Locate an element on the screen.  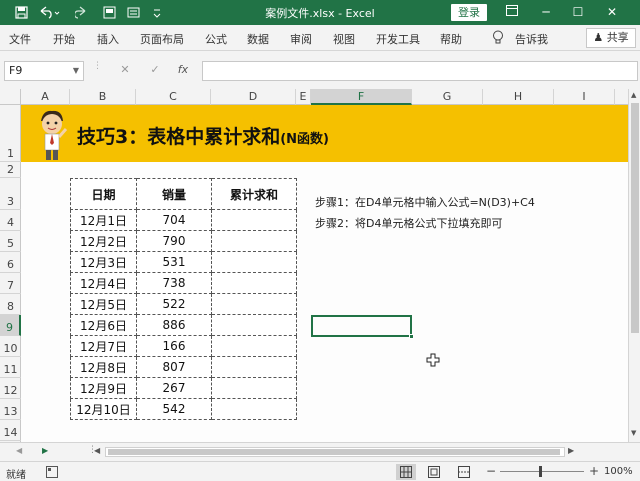
tab-help: 帮助 is located at coordinates (451, 39).